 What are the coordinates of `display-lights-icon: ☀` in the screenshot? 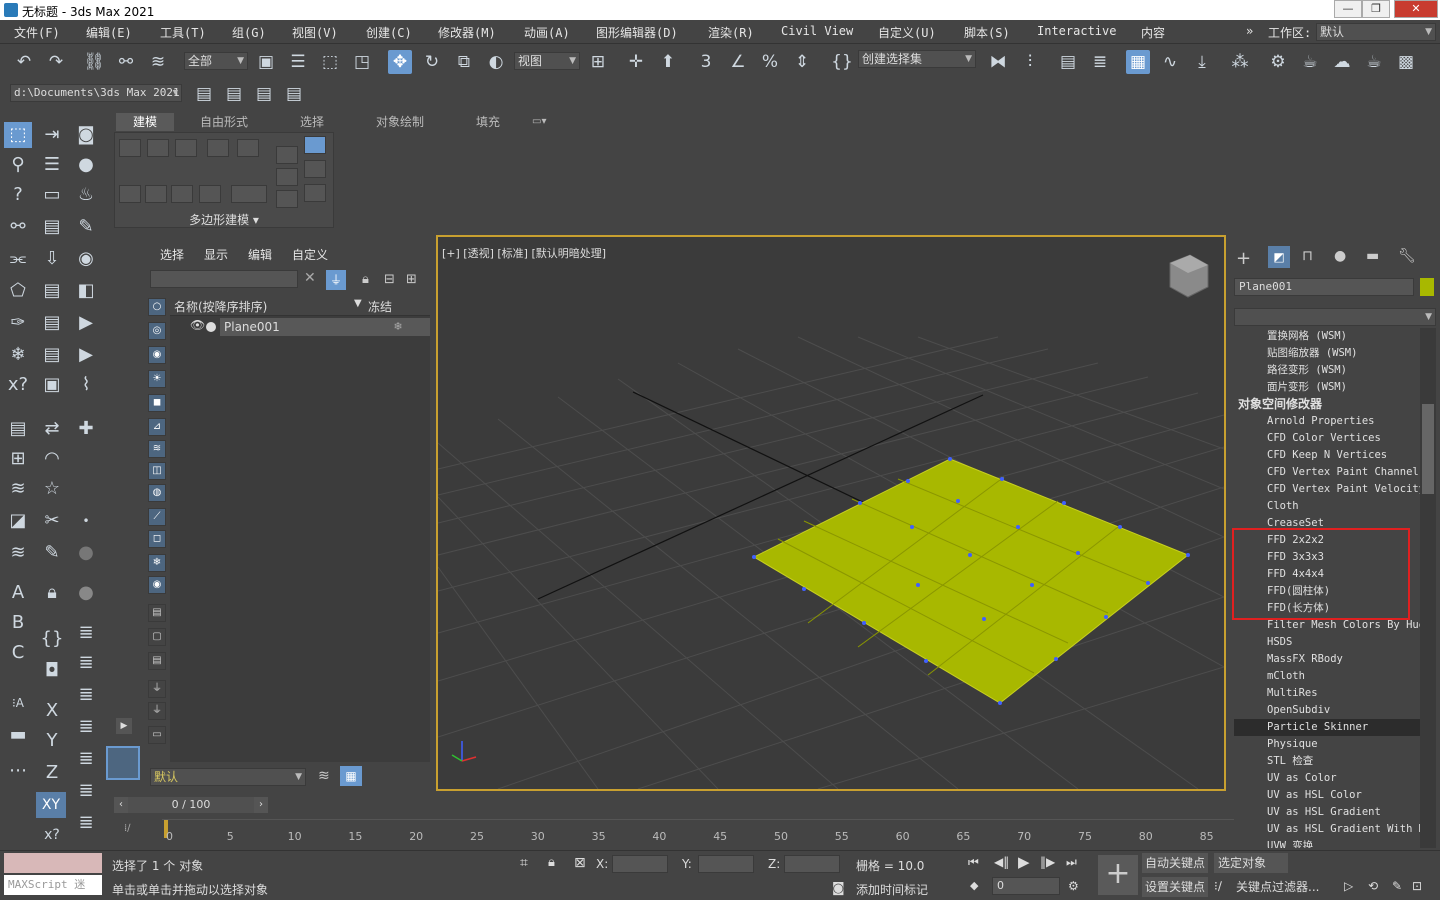 It's located at (157, 379).